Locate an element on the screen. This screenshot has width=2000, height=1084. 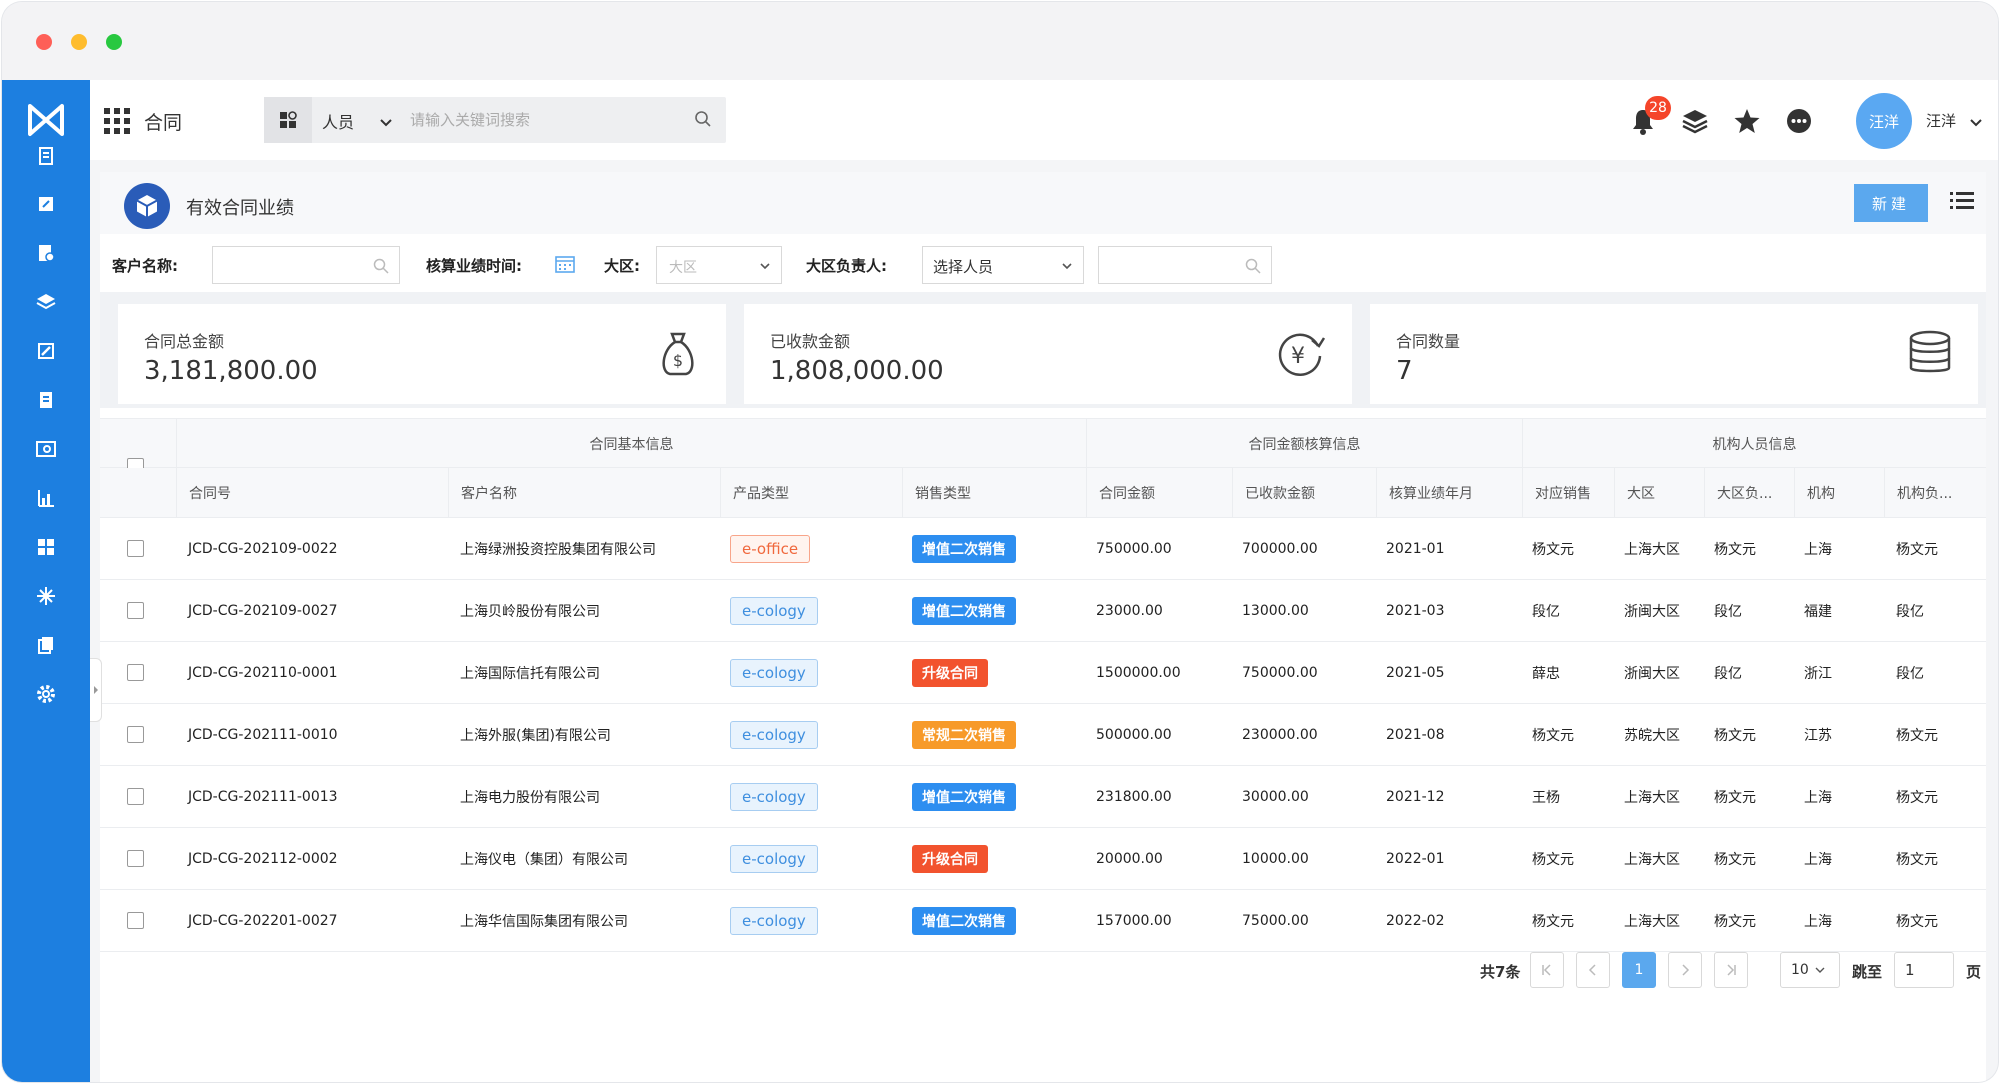
username-label: 汪洋 is located at coordinates (1941, 120).